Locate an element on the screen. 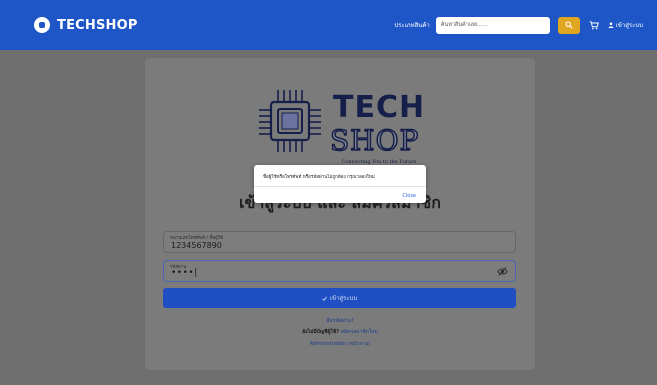  search-button is located at coordinates (568, 25).